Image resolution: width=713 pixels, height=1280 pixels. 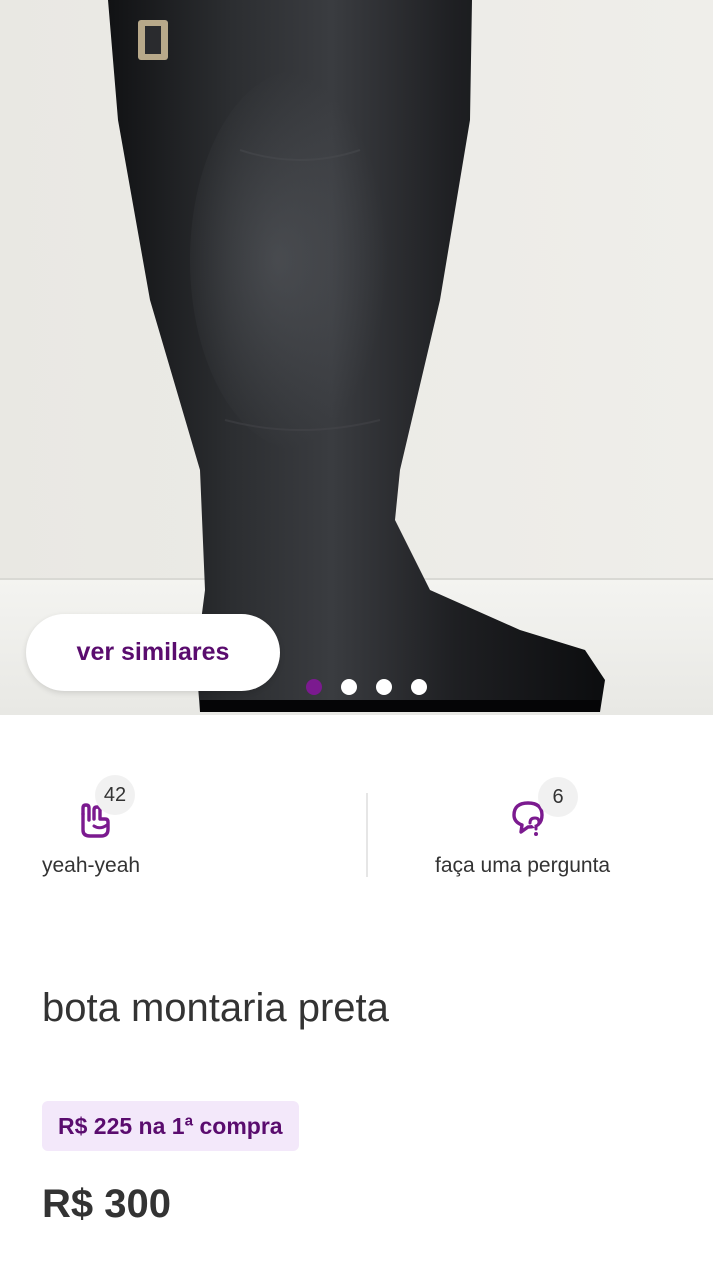 I want to click on yeah-yeah-label: yeah-yeah, so click(x=91, y=865).